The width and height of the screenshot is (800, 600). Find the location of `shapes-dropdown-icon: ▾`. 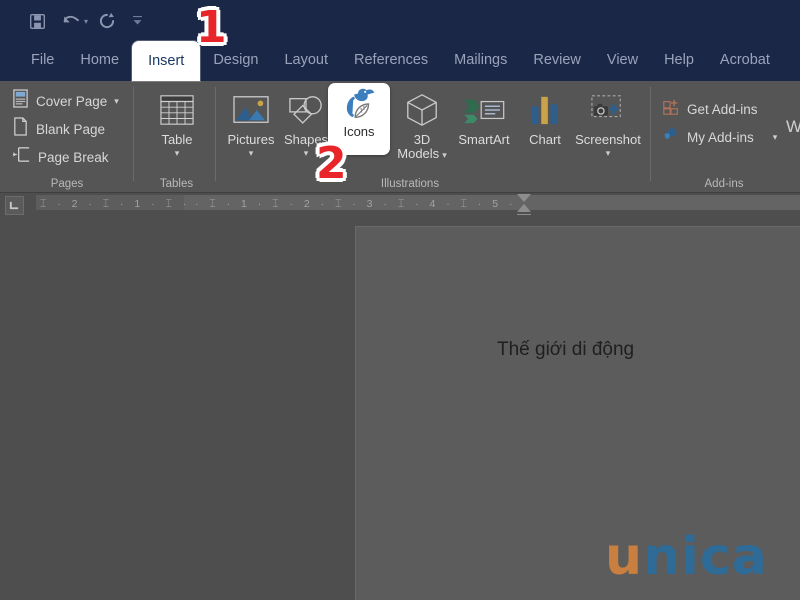

shapes-dropdown-icon: ▾ is located at coordinates (306, 153).